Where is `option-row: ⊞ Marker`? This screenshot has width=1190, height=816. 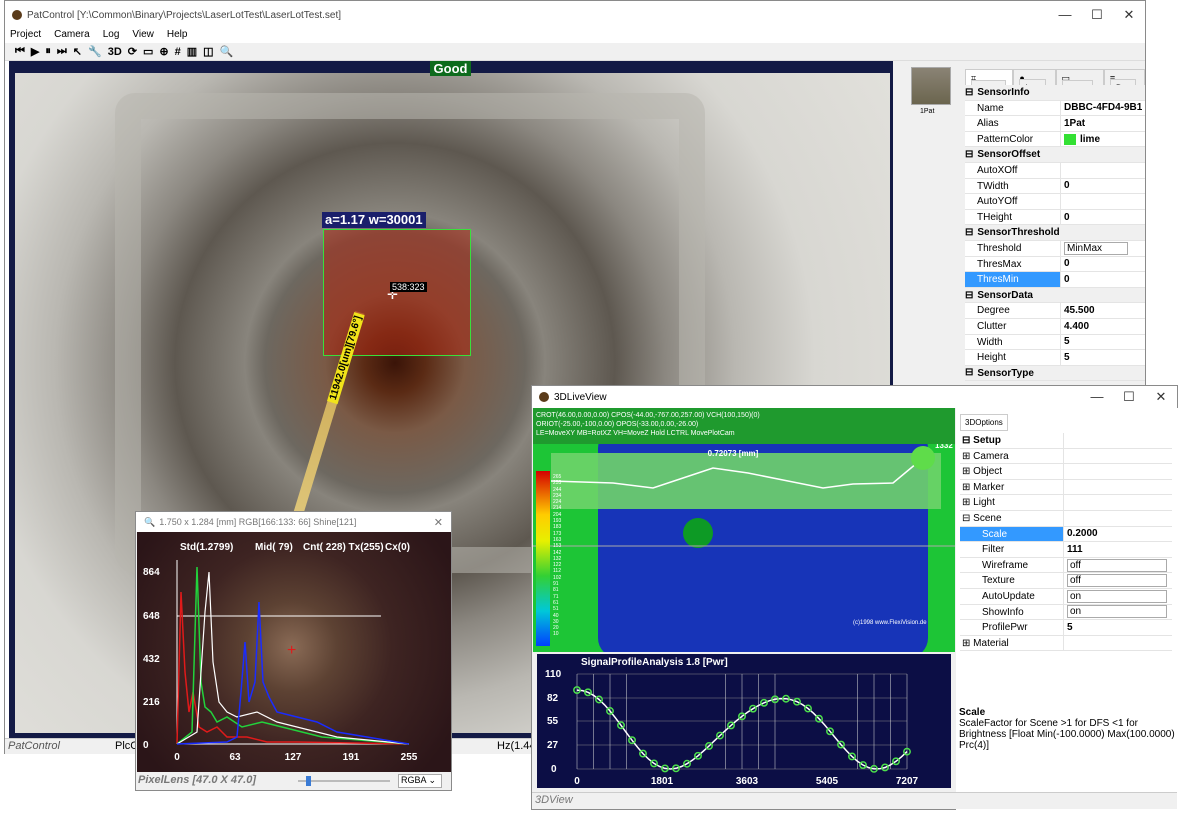
option-row: ⊞ Marker is located at coordinates (1066, 487).